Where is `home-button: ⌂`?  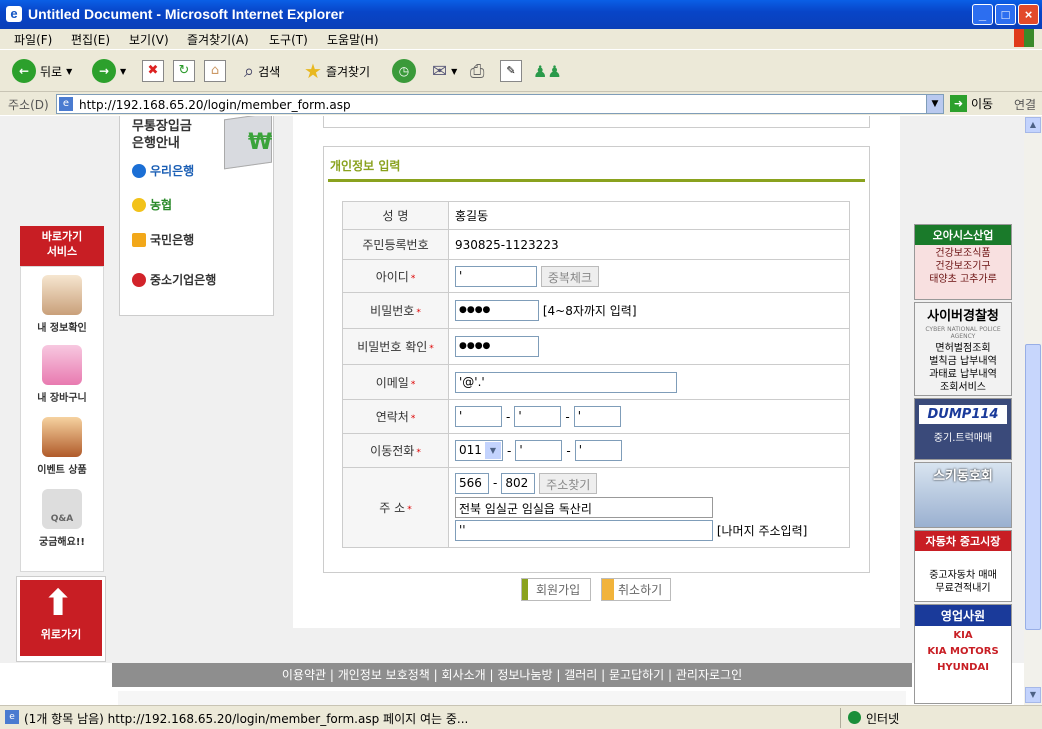
home-button: ⌂ is located at coordinates (215, 71).